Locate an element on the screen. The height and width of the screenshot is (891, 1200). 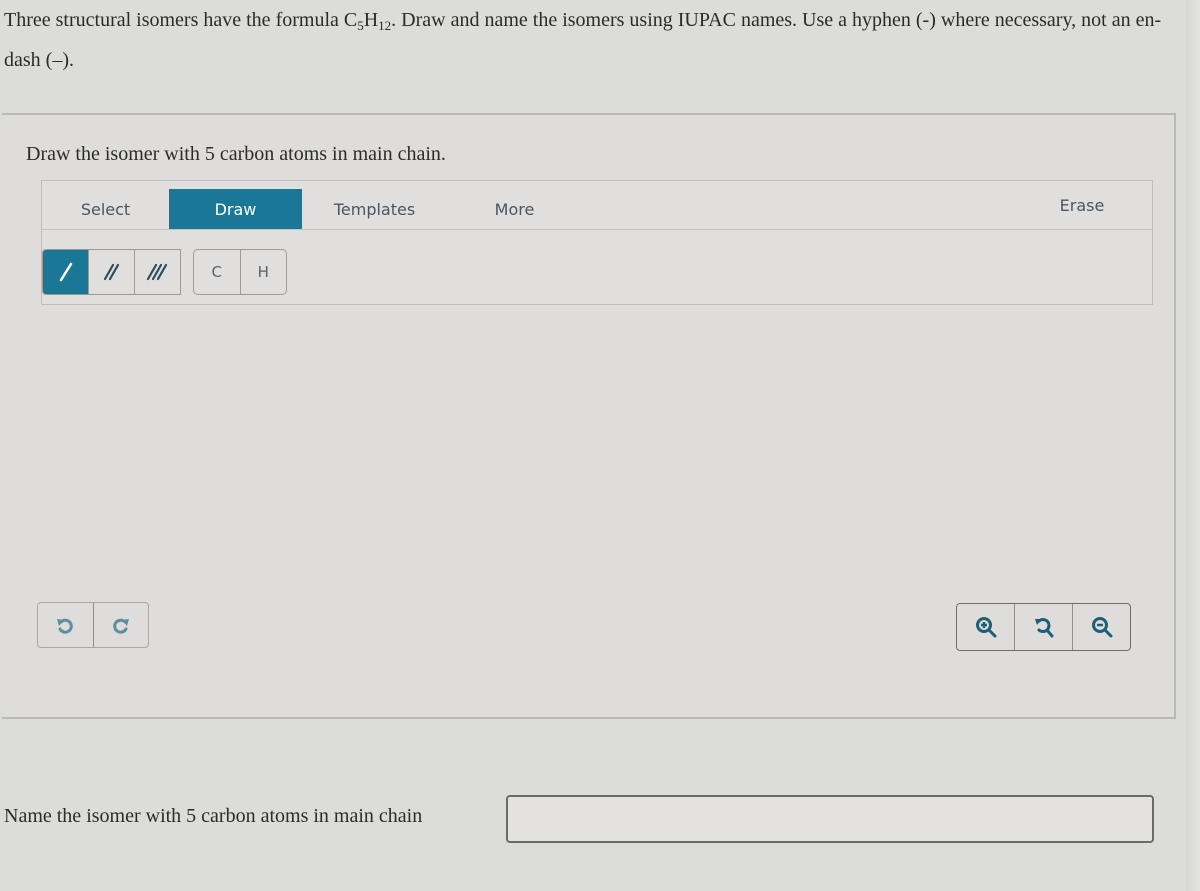
undo-icon is located at coordinates (65, 626).